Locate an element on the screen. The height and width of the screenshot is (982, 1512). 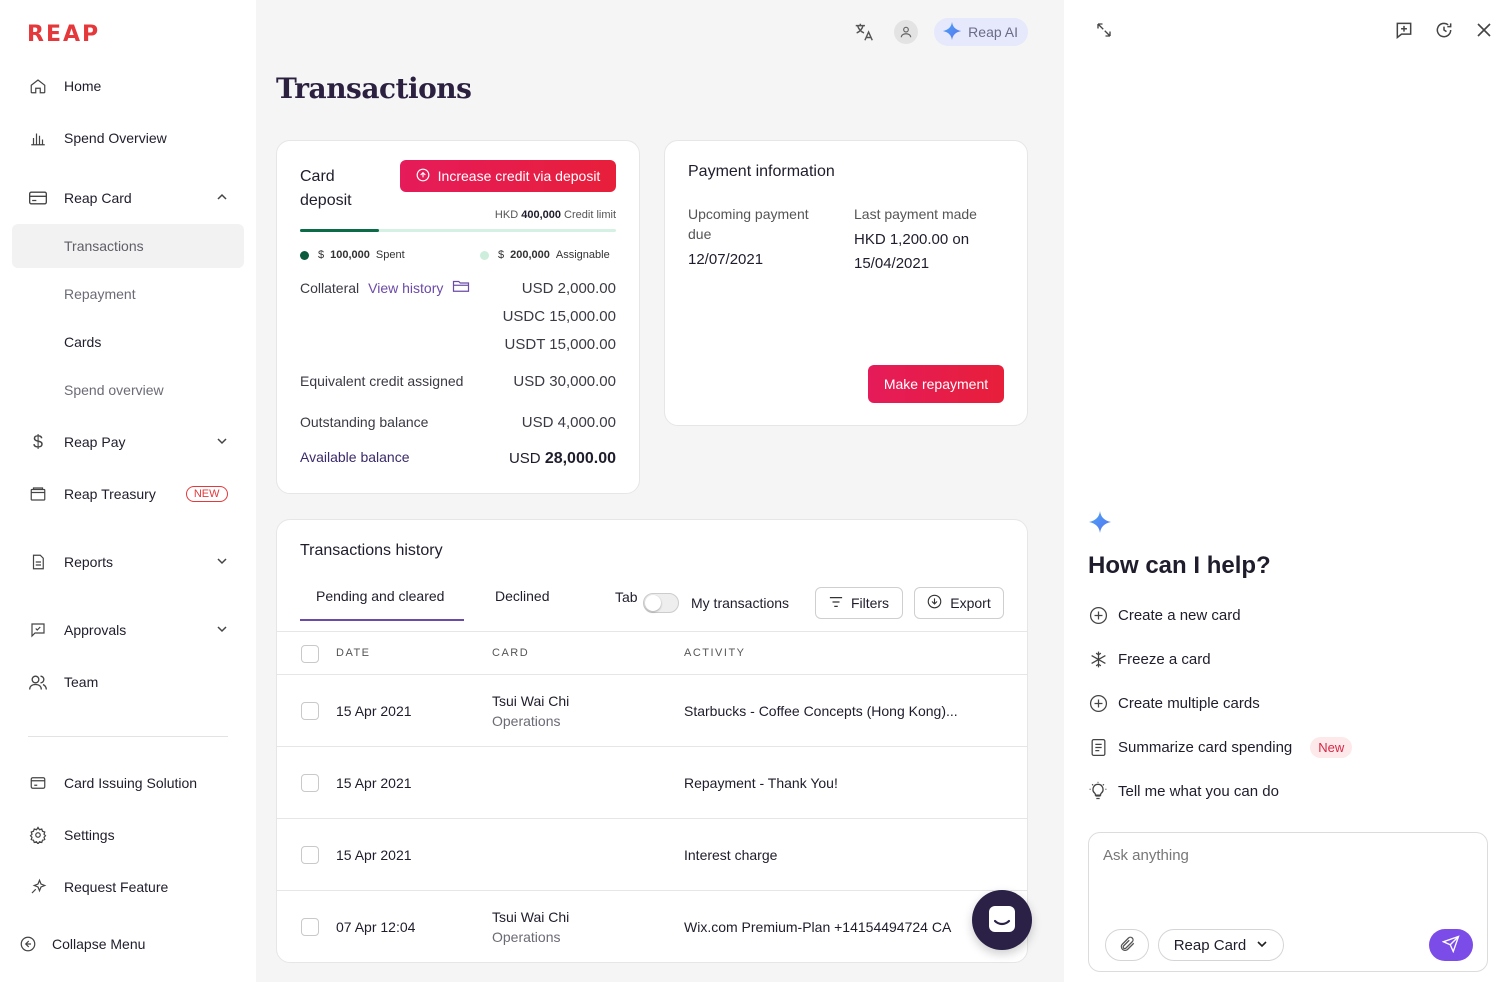
folder-icon is located at coordinates (461, 287).